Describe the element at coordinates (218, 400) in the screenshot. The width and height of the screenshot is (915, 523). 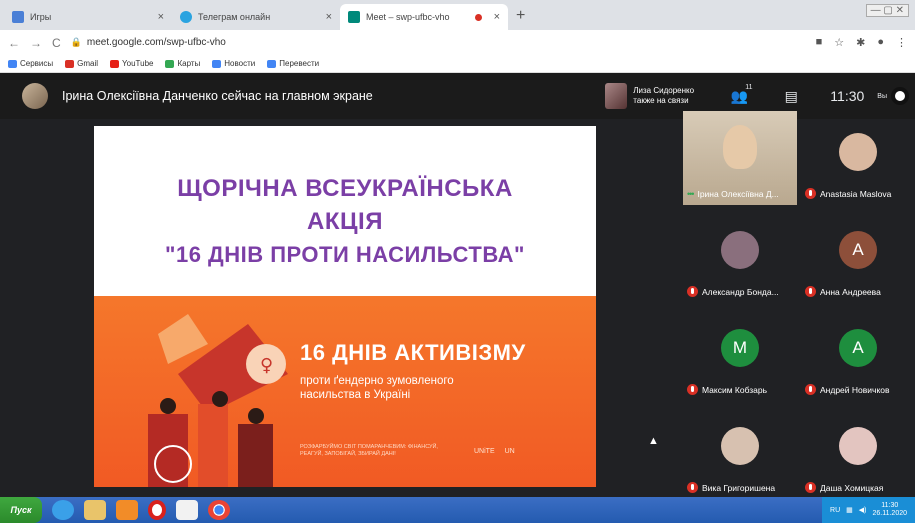
I see `megaphone-illustration: ♀` at that location.